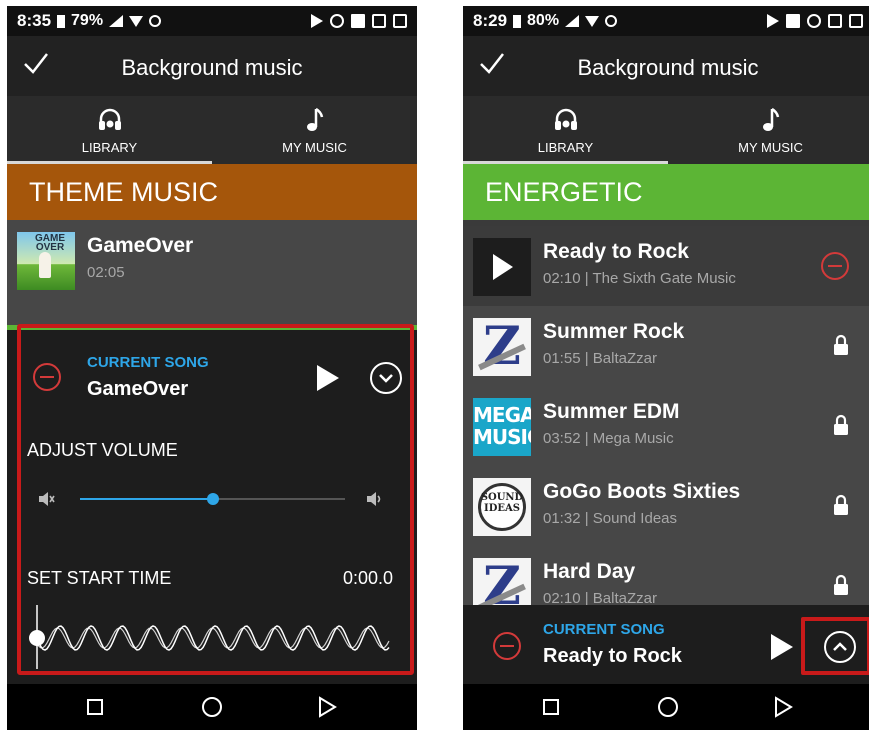 Image resolution: width=869 pixels, height=730 pixels. Describe the element at coordinates (642, 491) in the screenshot. I see `song-title: GoGo Boots Sixties` at that location.